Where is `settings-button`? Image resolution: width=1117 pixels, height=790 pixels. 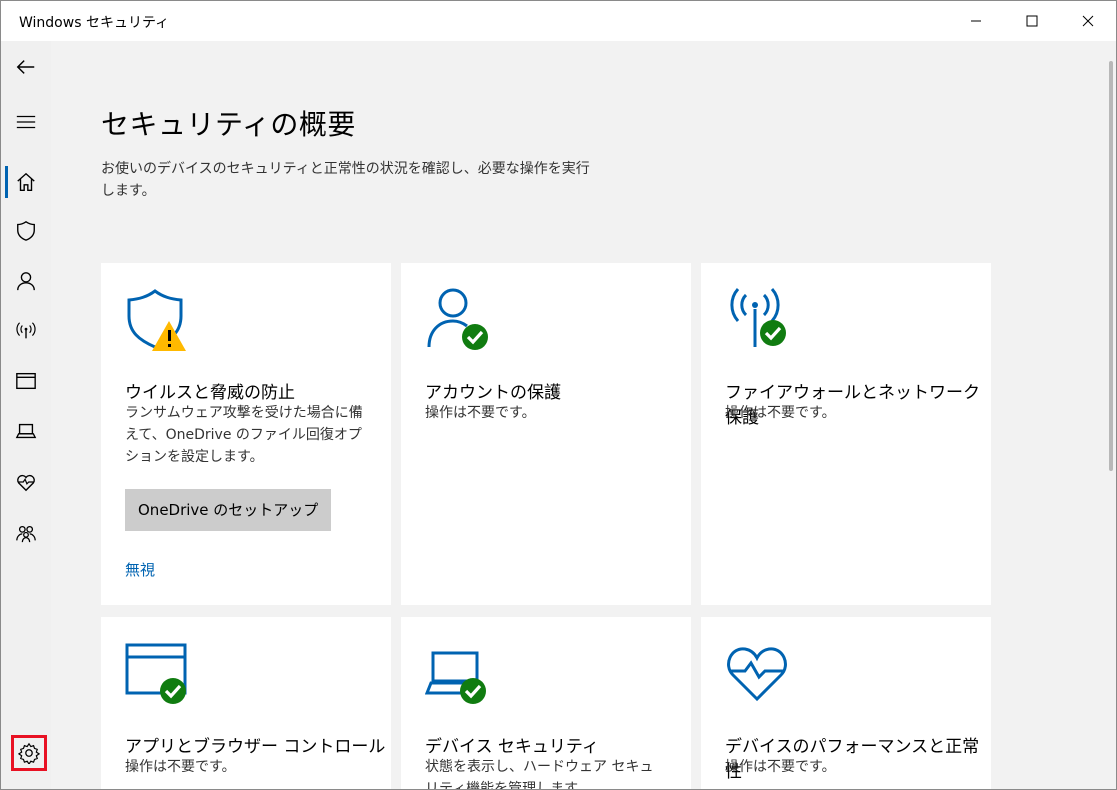
settings-button is located at coordinates (29, 753).